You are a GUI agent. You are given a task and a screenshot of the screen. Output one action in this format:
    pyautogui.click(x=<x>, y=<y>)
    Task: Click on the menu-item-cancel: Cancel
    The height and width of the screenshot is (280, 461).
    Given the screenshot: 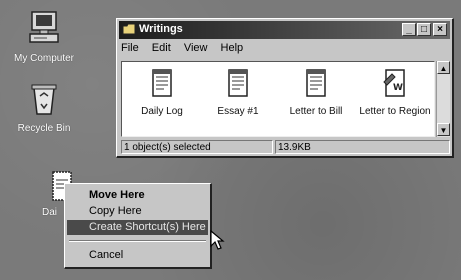 What is the action you would take?
    pyautogui.click(x=137, y=255)
    